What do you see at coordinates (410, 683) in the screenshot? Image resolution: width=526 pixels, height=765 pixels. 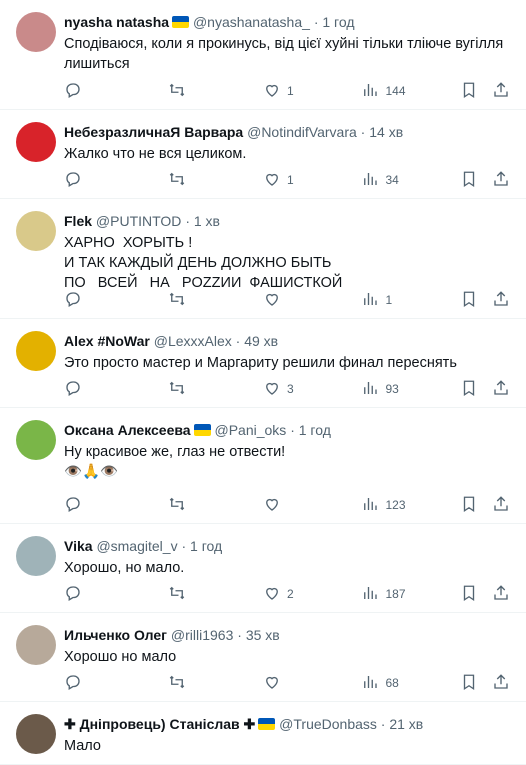 I see `views-button: 68` at bounding box center [410, 683].